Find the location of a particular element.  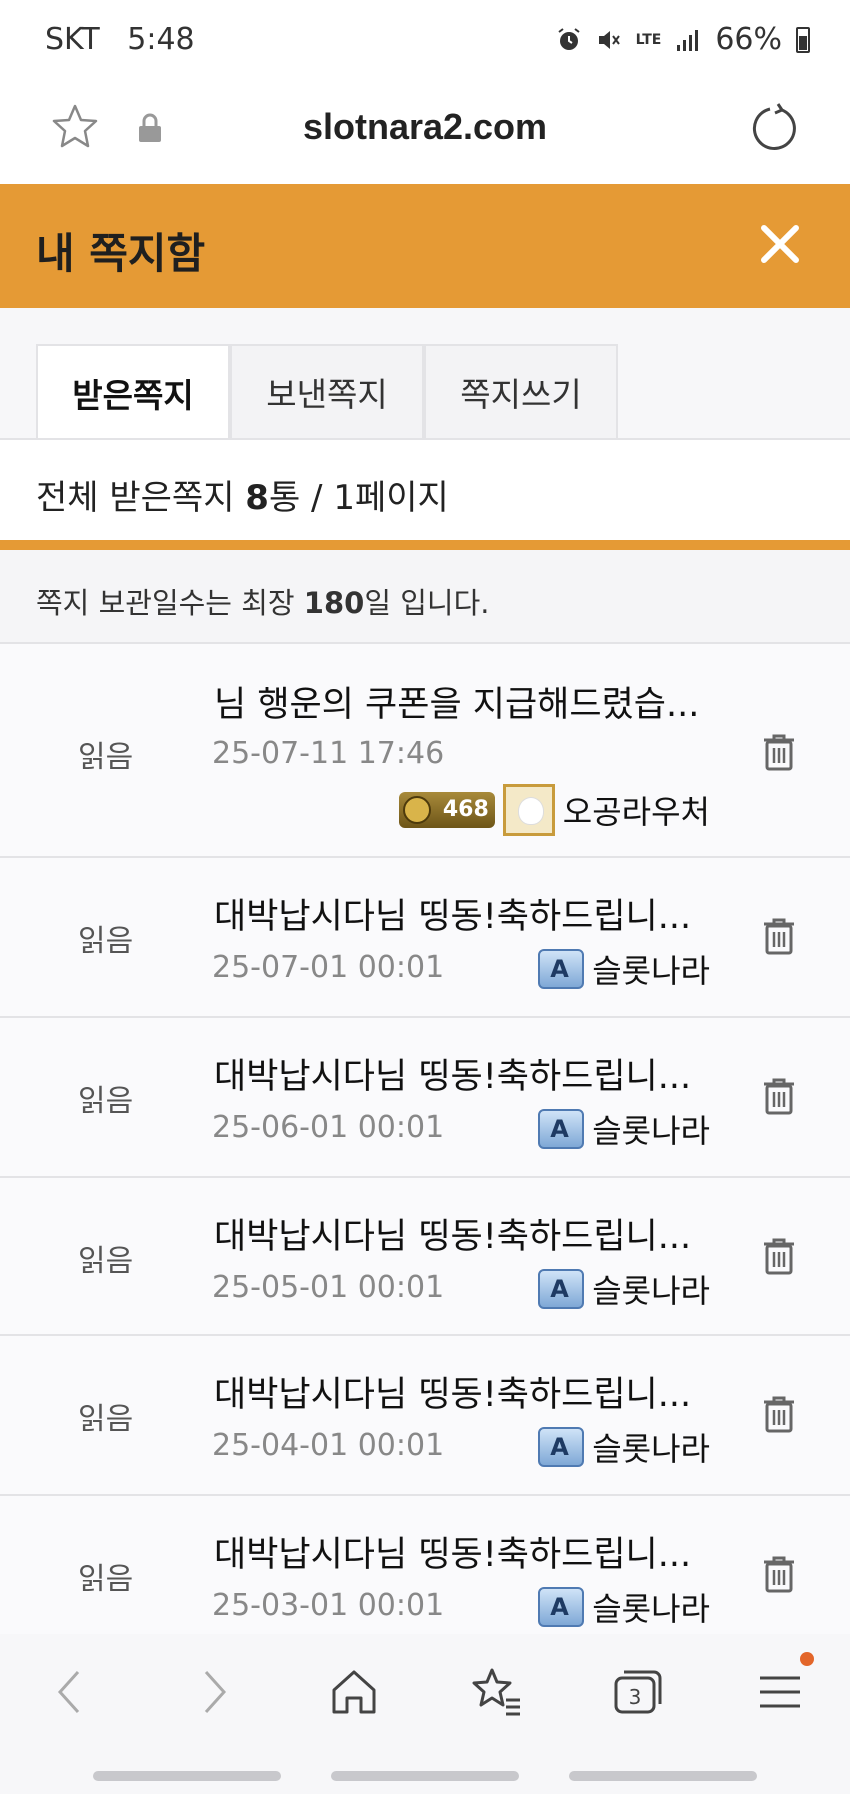

inbox-summary: 전체 받은쪽지 8통 / 1페이지 is located at coordinates (425, 490).